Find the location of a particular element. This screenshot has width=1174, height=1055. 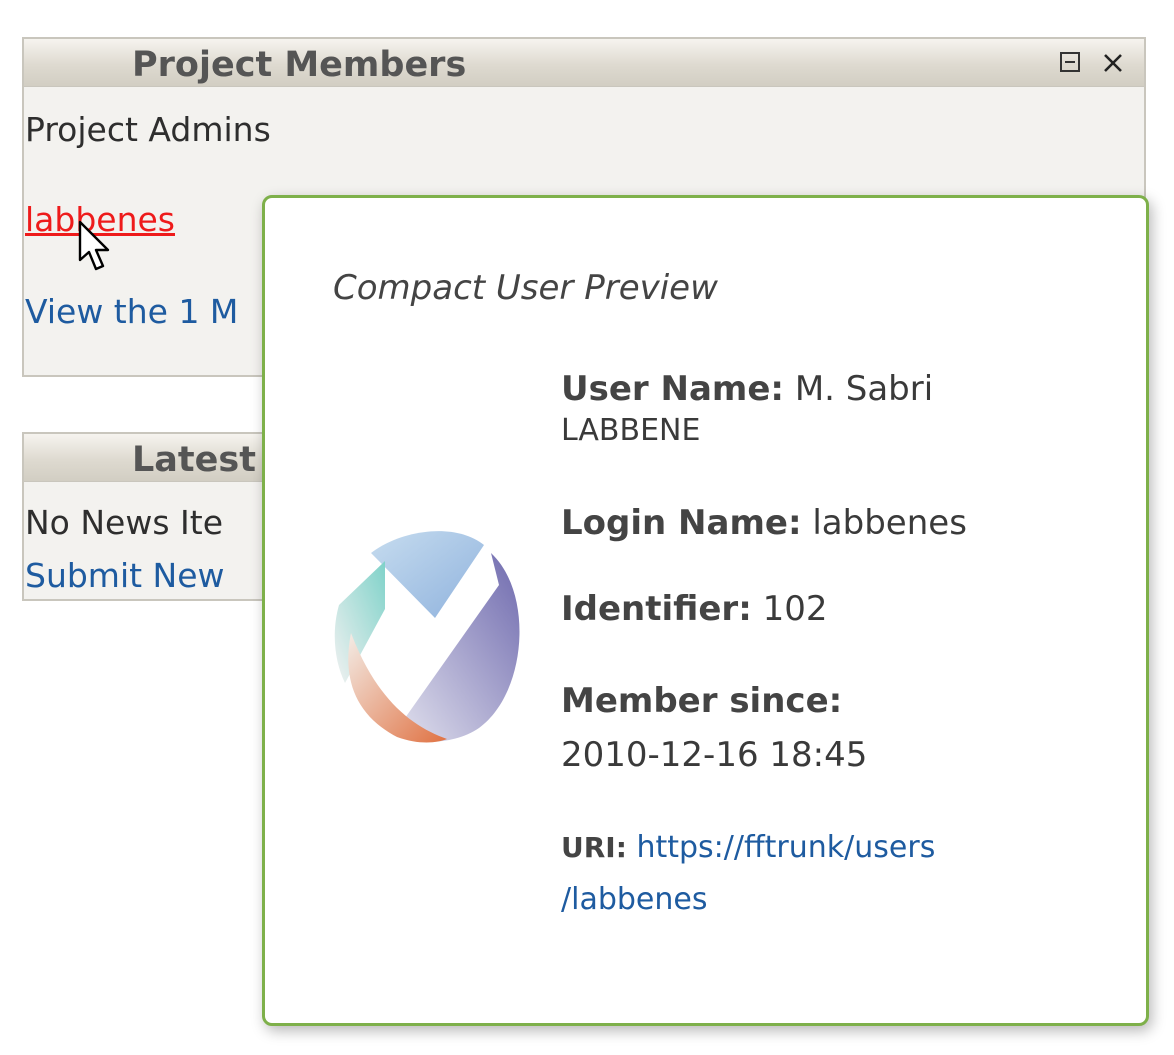

user-name-value-line2: LABBENE is located at coordinates (631, 430).